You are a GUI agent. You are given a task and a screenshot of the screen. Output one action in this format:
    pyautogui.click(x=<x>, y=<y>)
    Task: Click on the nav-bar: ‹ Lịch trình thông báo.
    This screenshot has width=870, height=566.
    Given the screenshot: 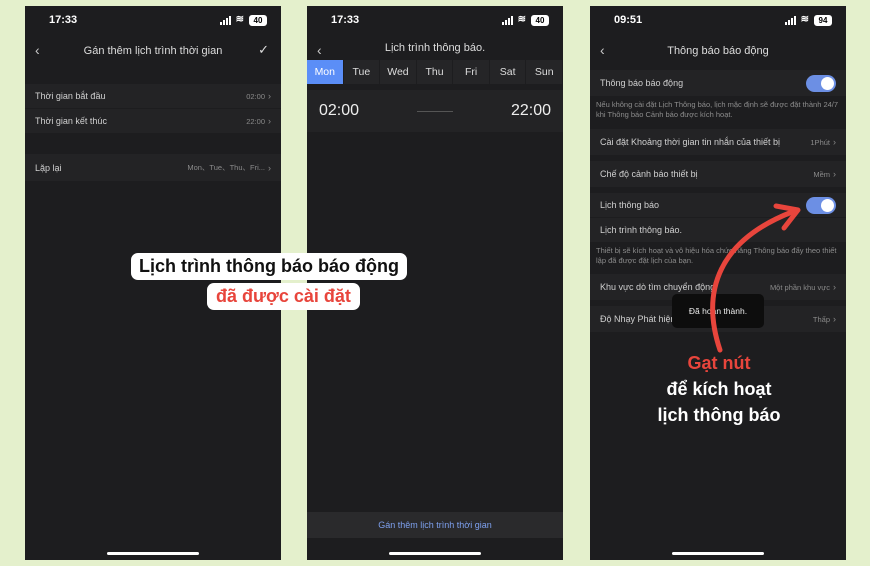 What is the action you would take?
    pyautogui.click(x=435, y=48)
    